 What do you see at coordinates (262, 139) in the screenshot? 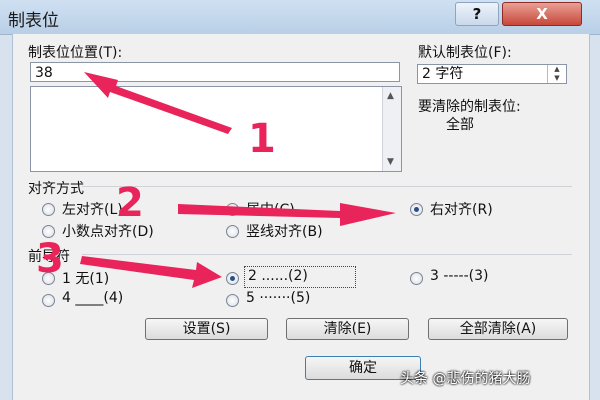
I see `annotation-number-1: 1` at bounding box center [262, 139].